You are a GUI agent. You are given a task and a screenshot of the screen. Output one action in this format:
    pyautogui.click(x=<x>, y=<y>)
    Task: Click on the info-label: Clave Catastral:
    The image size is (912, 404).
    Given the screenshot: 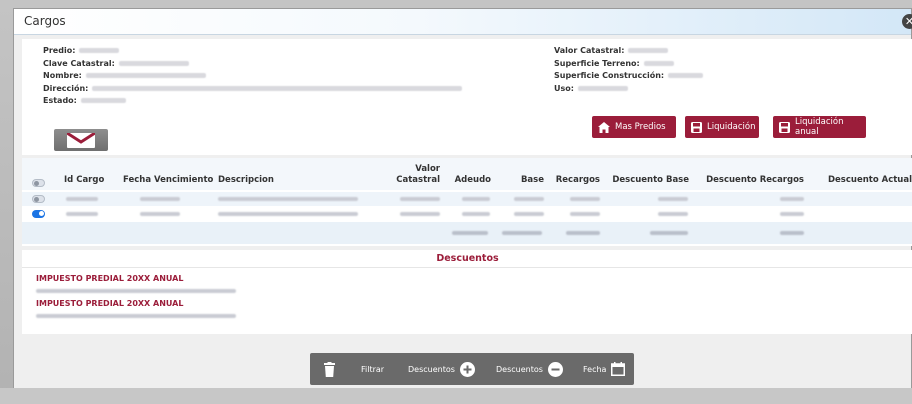 What is the action you would take?
    pyautogui.click(x=79, y=63)
    